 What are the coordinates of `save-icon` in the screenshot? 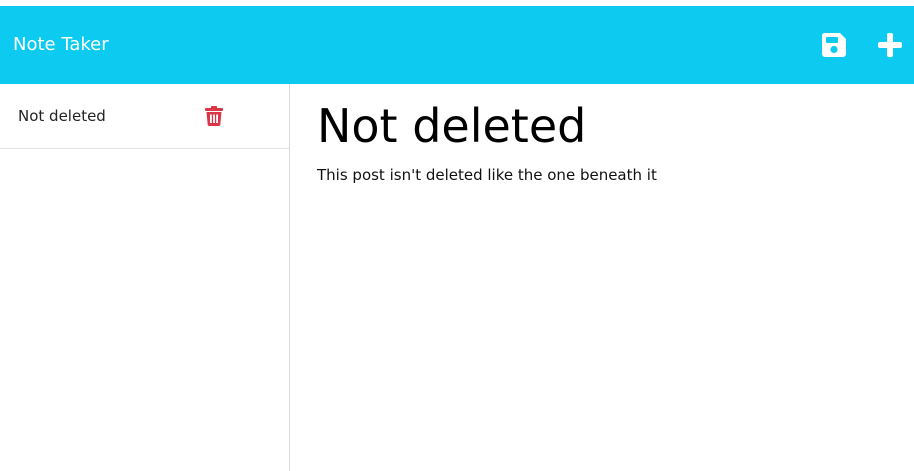 It's located at (834, 45).